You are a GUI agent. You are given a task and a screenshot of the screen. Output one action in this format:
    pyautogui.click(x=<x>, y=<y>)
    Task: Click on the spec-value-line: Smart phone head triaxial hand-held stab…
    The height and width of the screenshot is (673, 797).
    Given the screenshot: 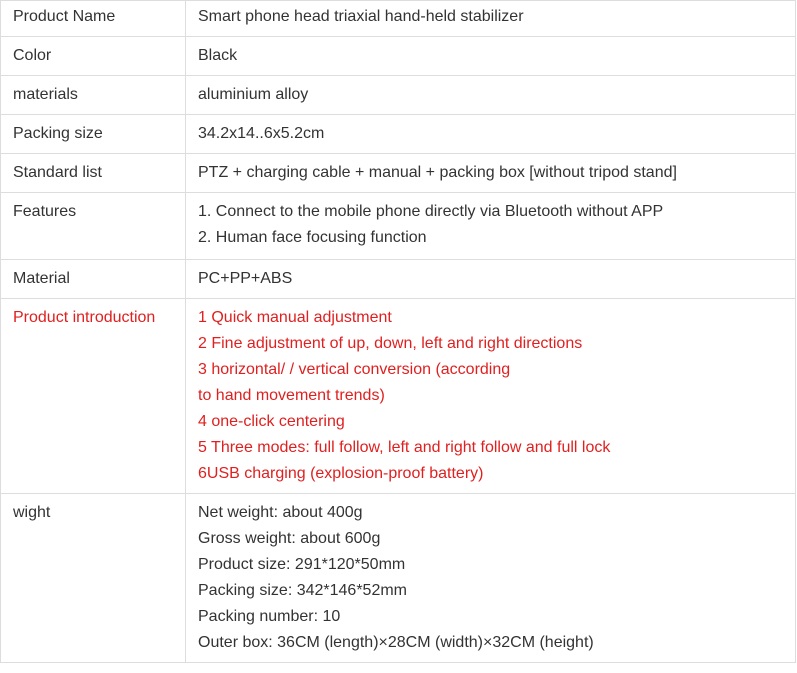 What is the action you would take?
    pyautogui.click(x=361, y=16)
    